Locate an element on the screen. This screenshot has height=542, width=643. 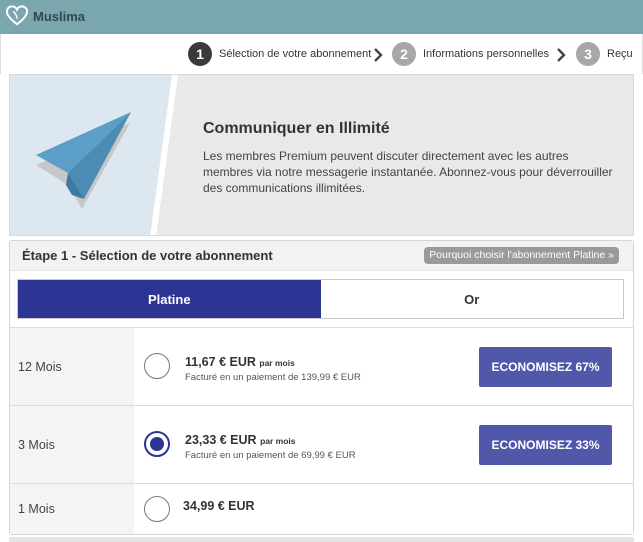
option-duration-cell: 12 Mois is located at coordinates (72, 366).